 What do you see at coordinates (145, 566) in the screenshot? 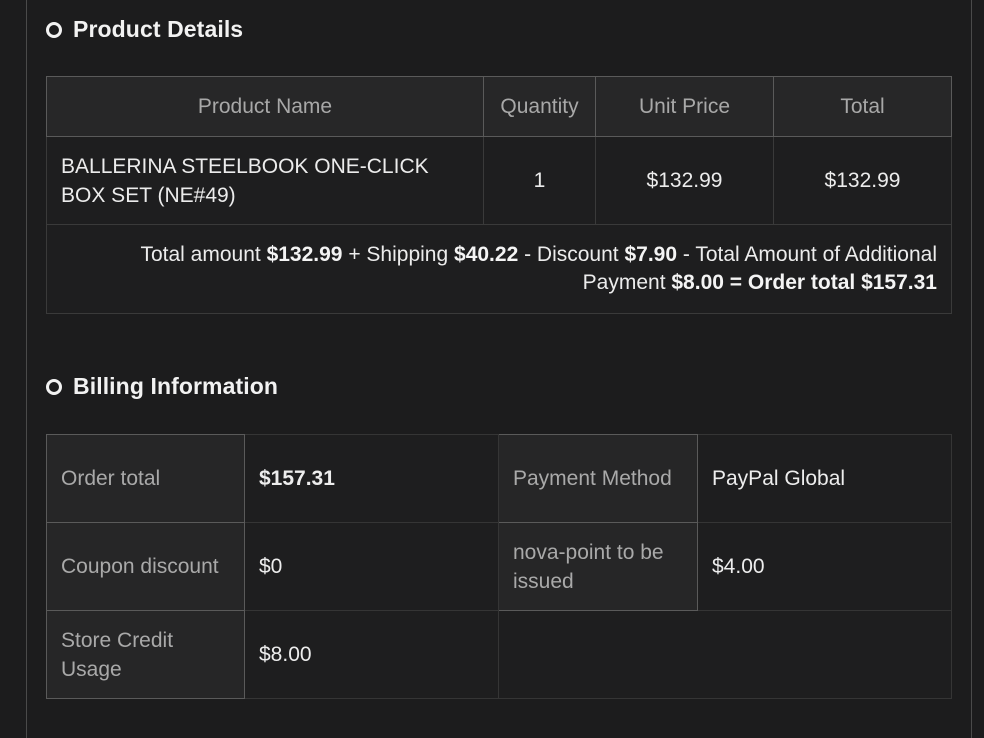
I see `coupon-discount-label: Coupon discount` at bounding box center [145, 566].